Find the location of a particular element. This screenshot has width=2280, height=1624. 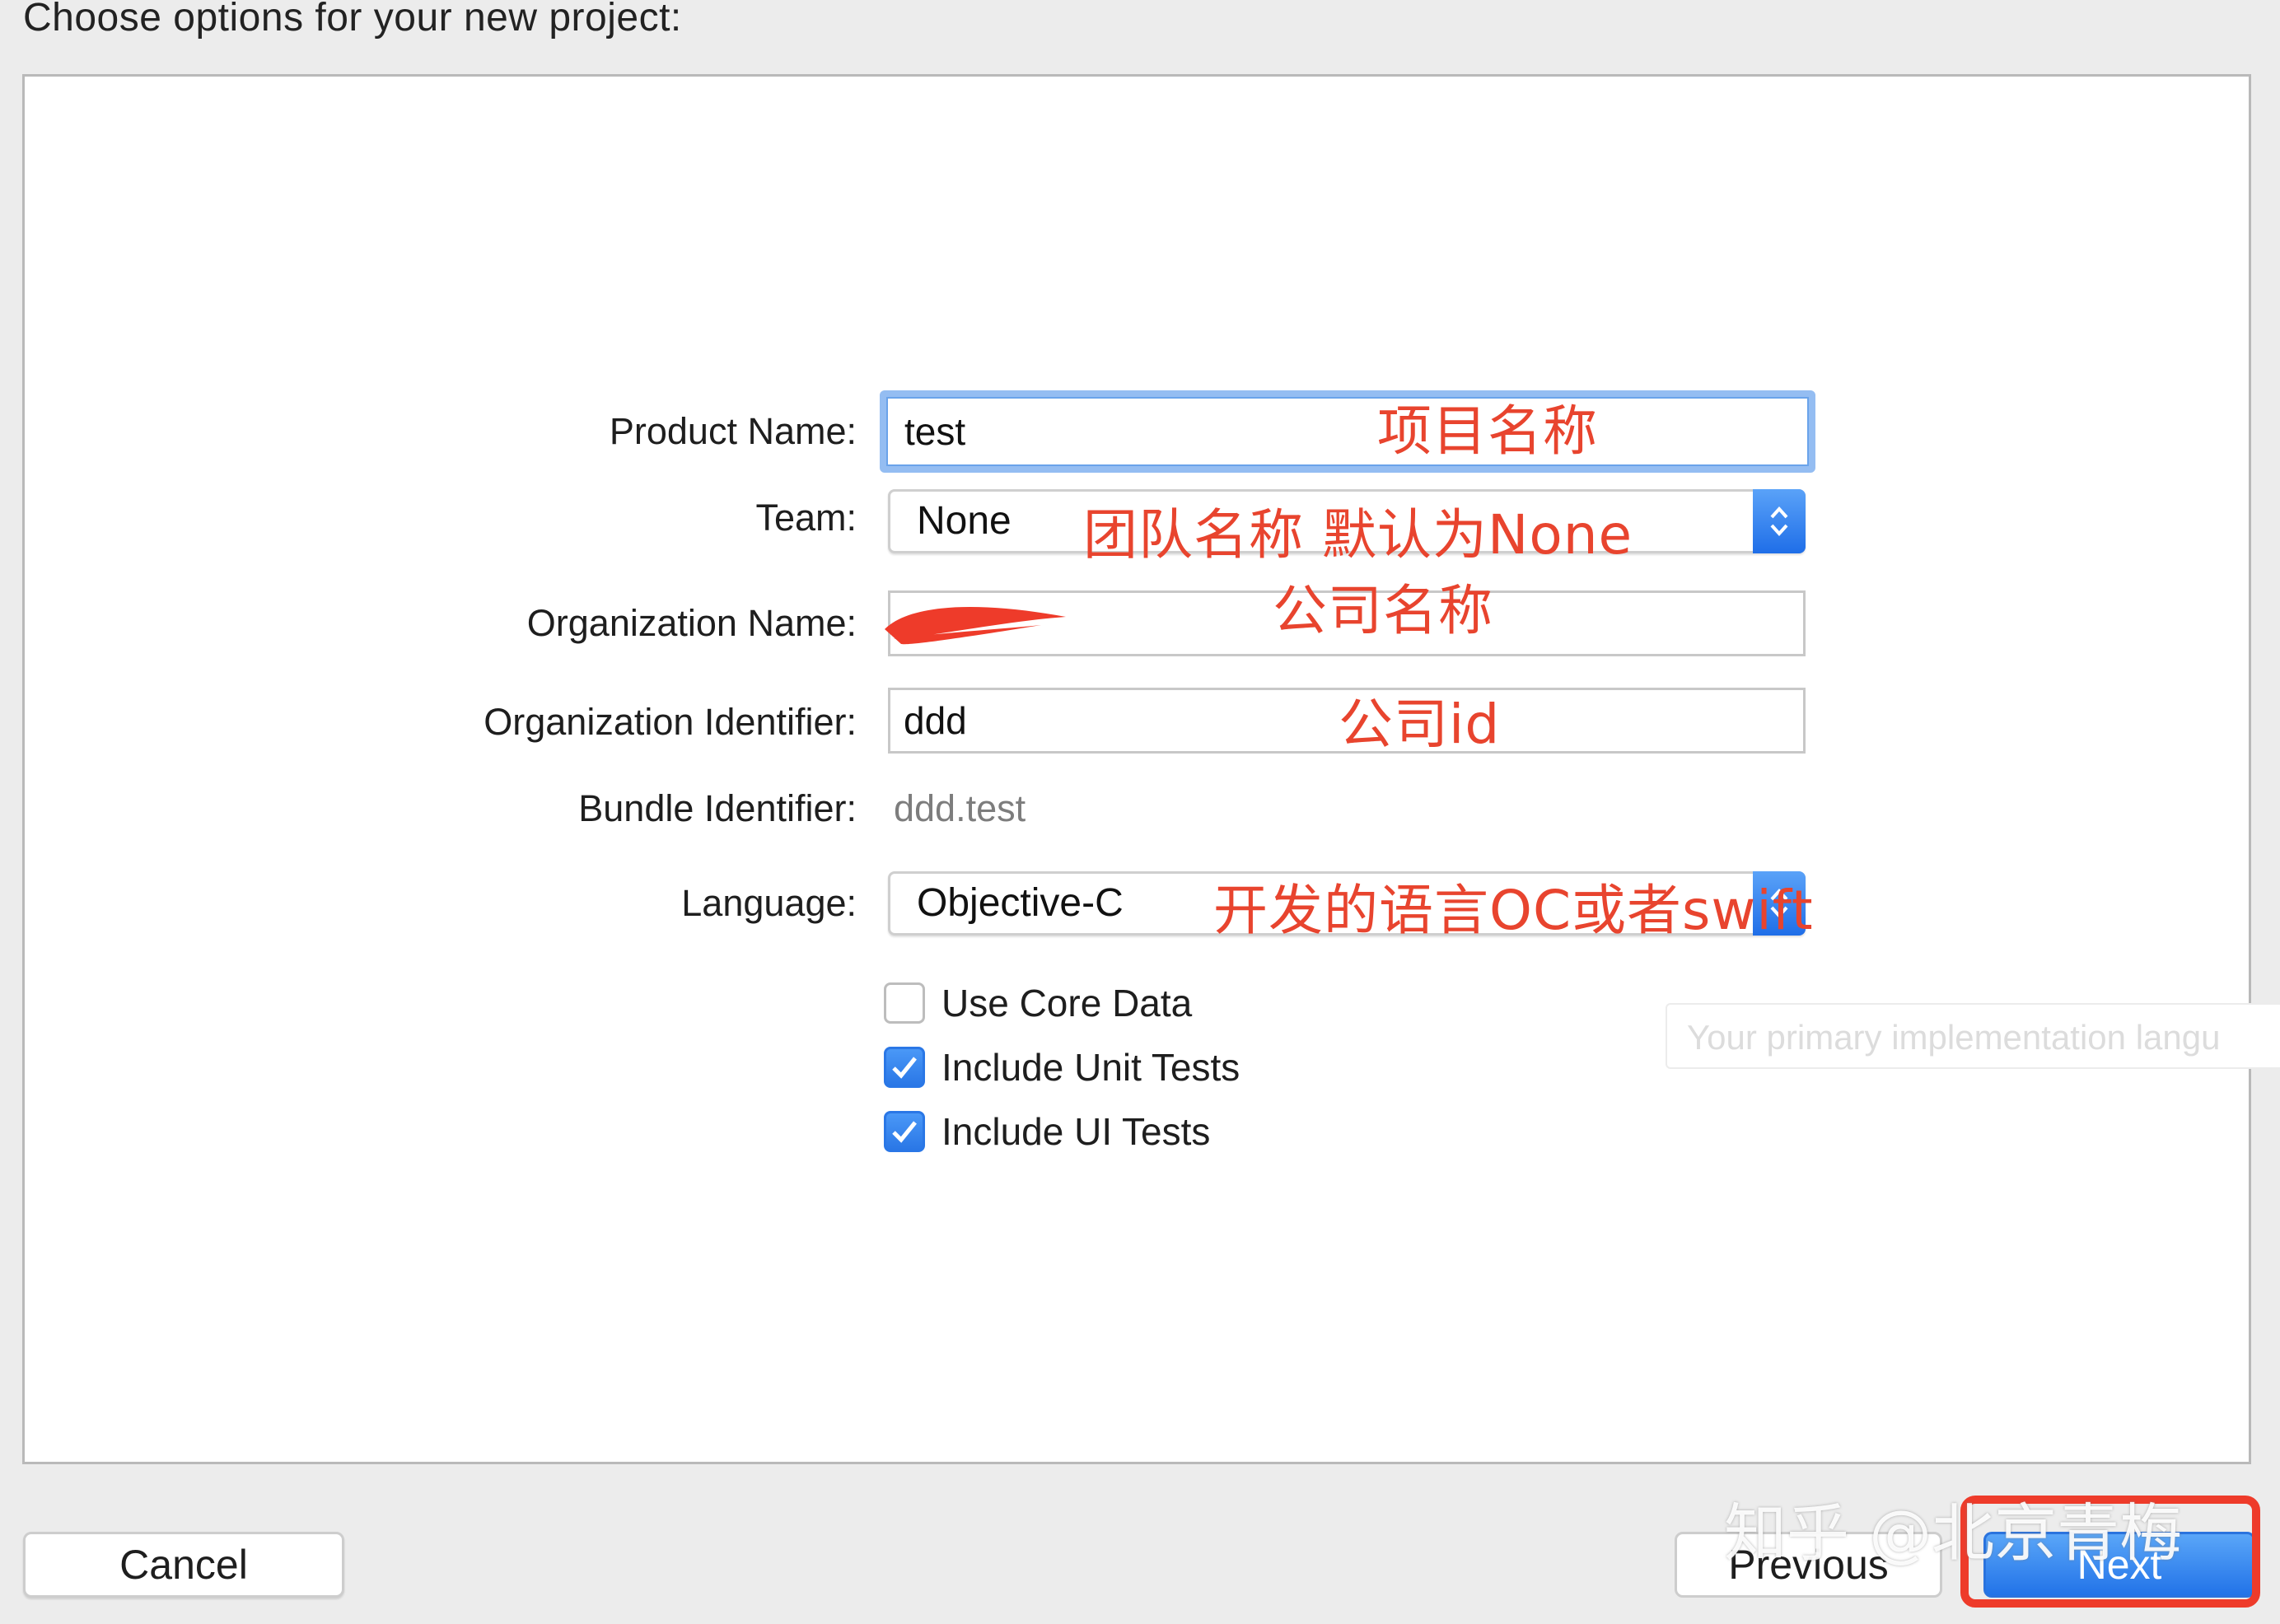

include-ui-tests-checkbox-row: Include UI Tests is located at coordinates (1047, 1131).